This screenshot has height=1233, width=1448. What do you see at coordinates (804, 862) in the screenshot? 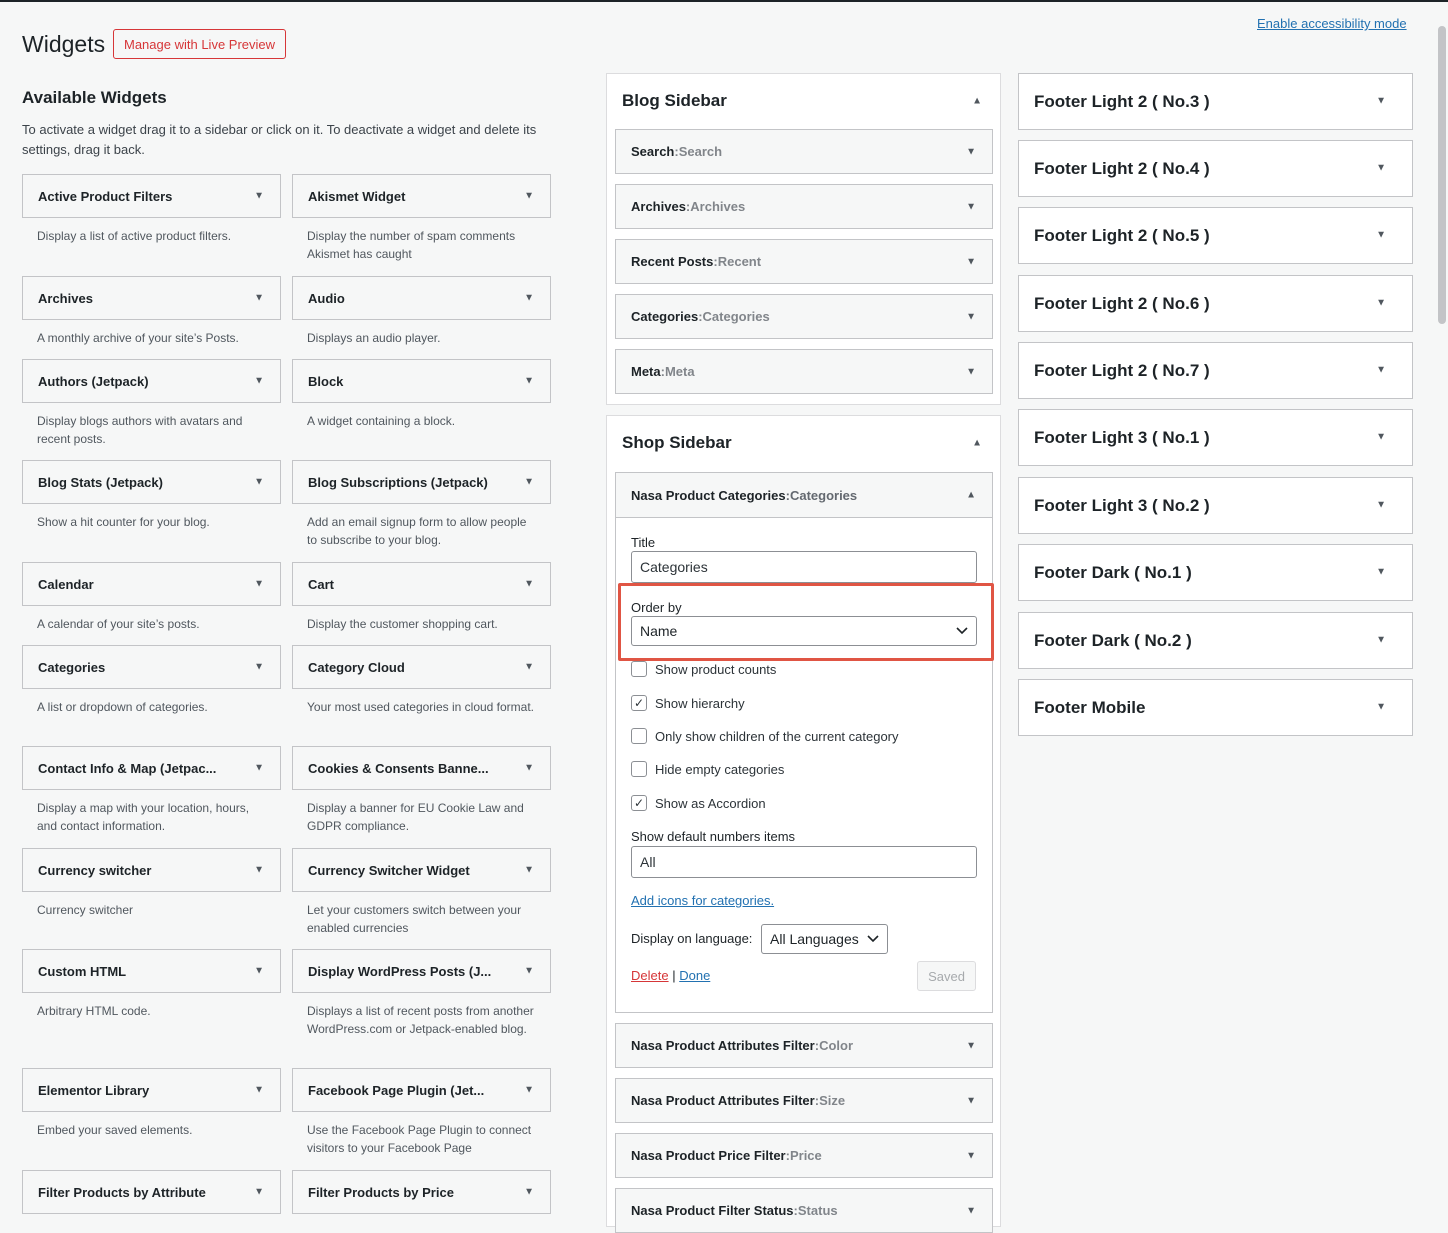
I see `default-items-input: All` at bounding box center [804, 862].